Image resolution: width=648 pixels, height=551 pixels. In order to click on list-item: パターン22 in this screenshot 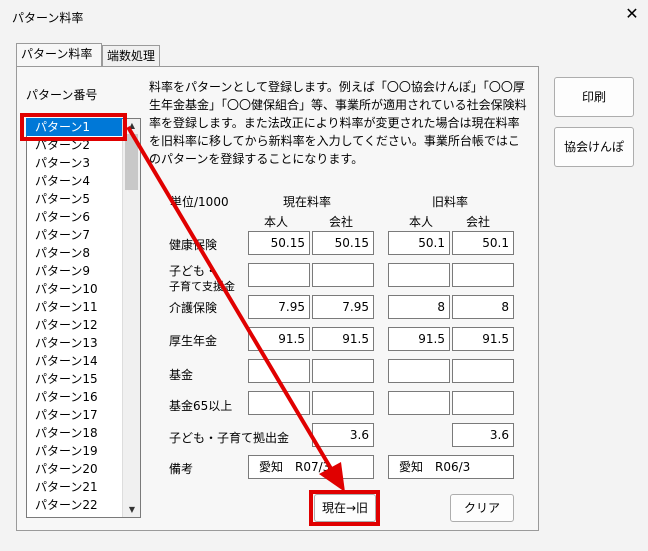, I will do `click(66, 505)`.